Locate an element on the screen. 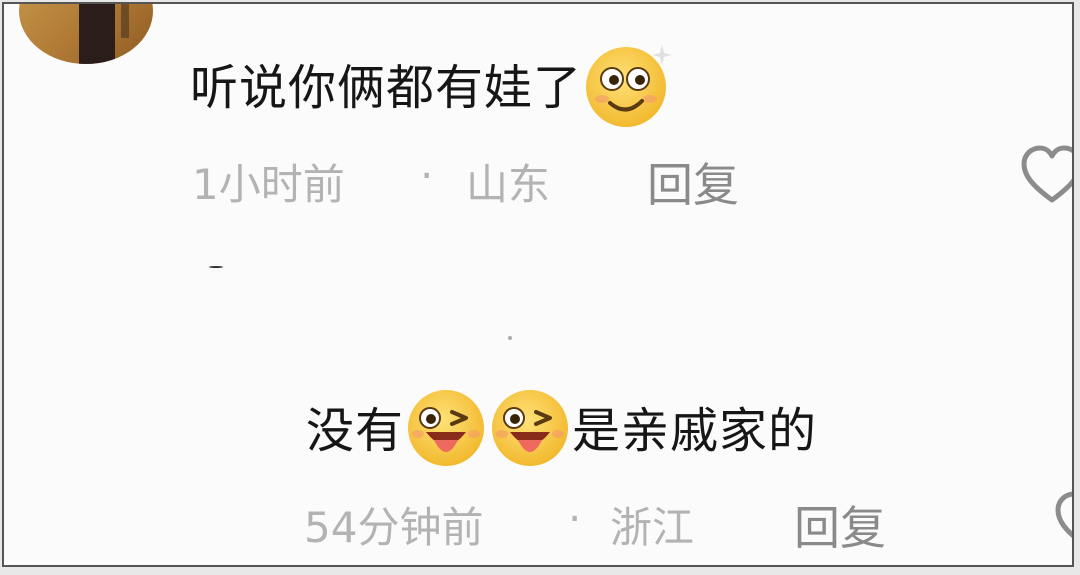 This screenshot has height=575, width=1080. comment-body: 听说你俩都有娃了 is located at coordinates (386, 88).